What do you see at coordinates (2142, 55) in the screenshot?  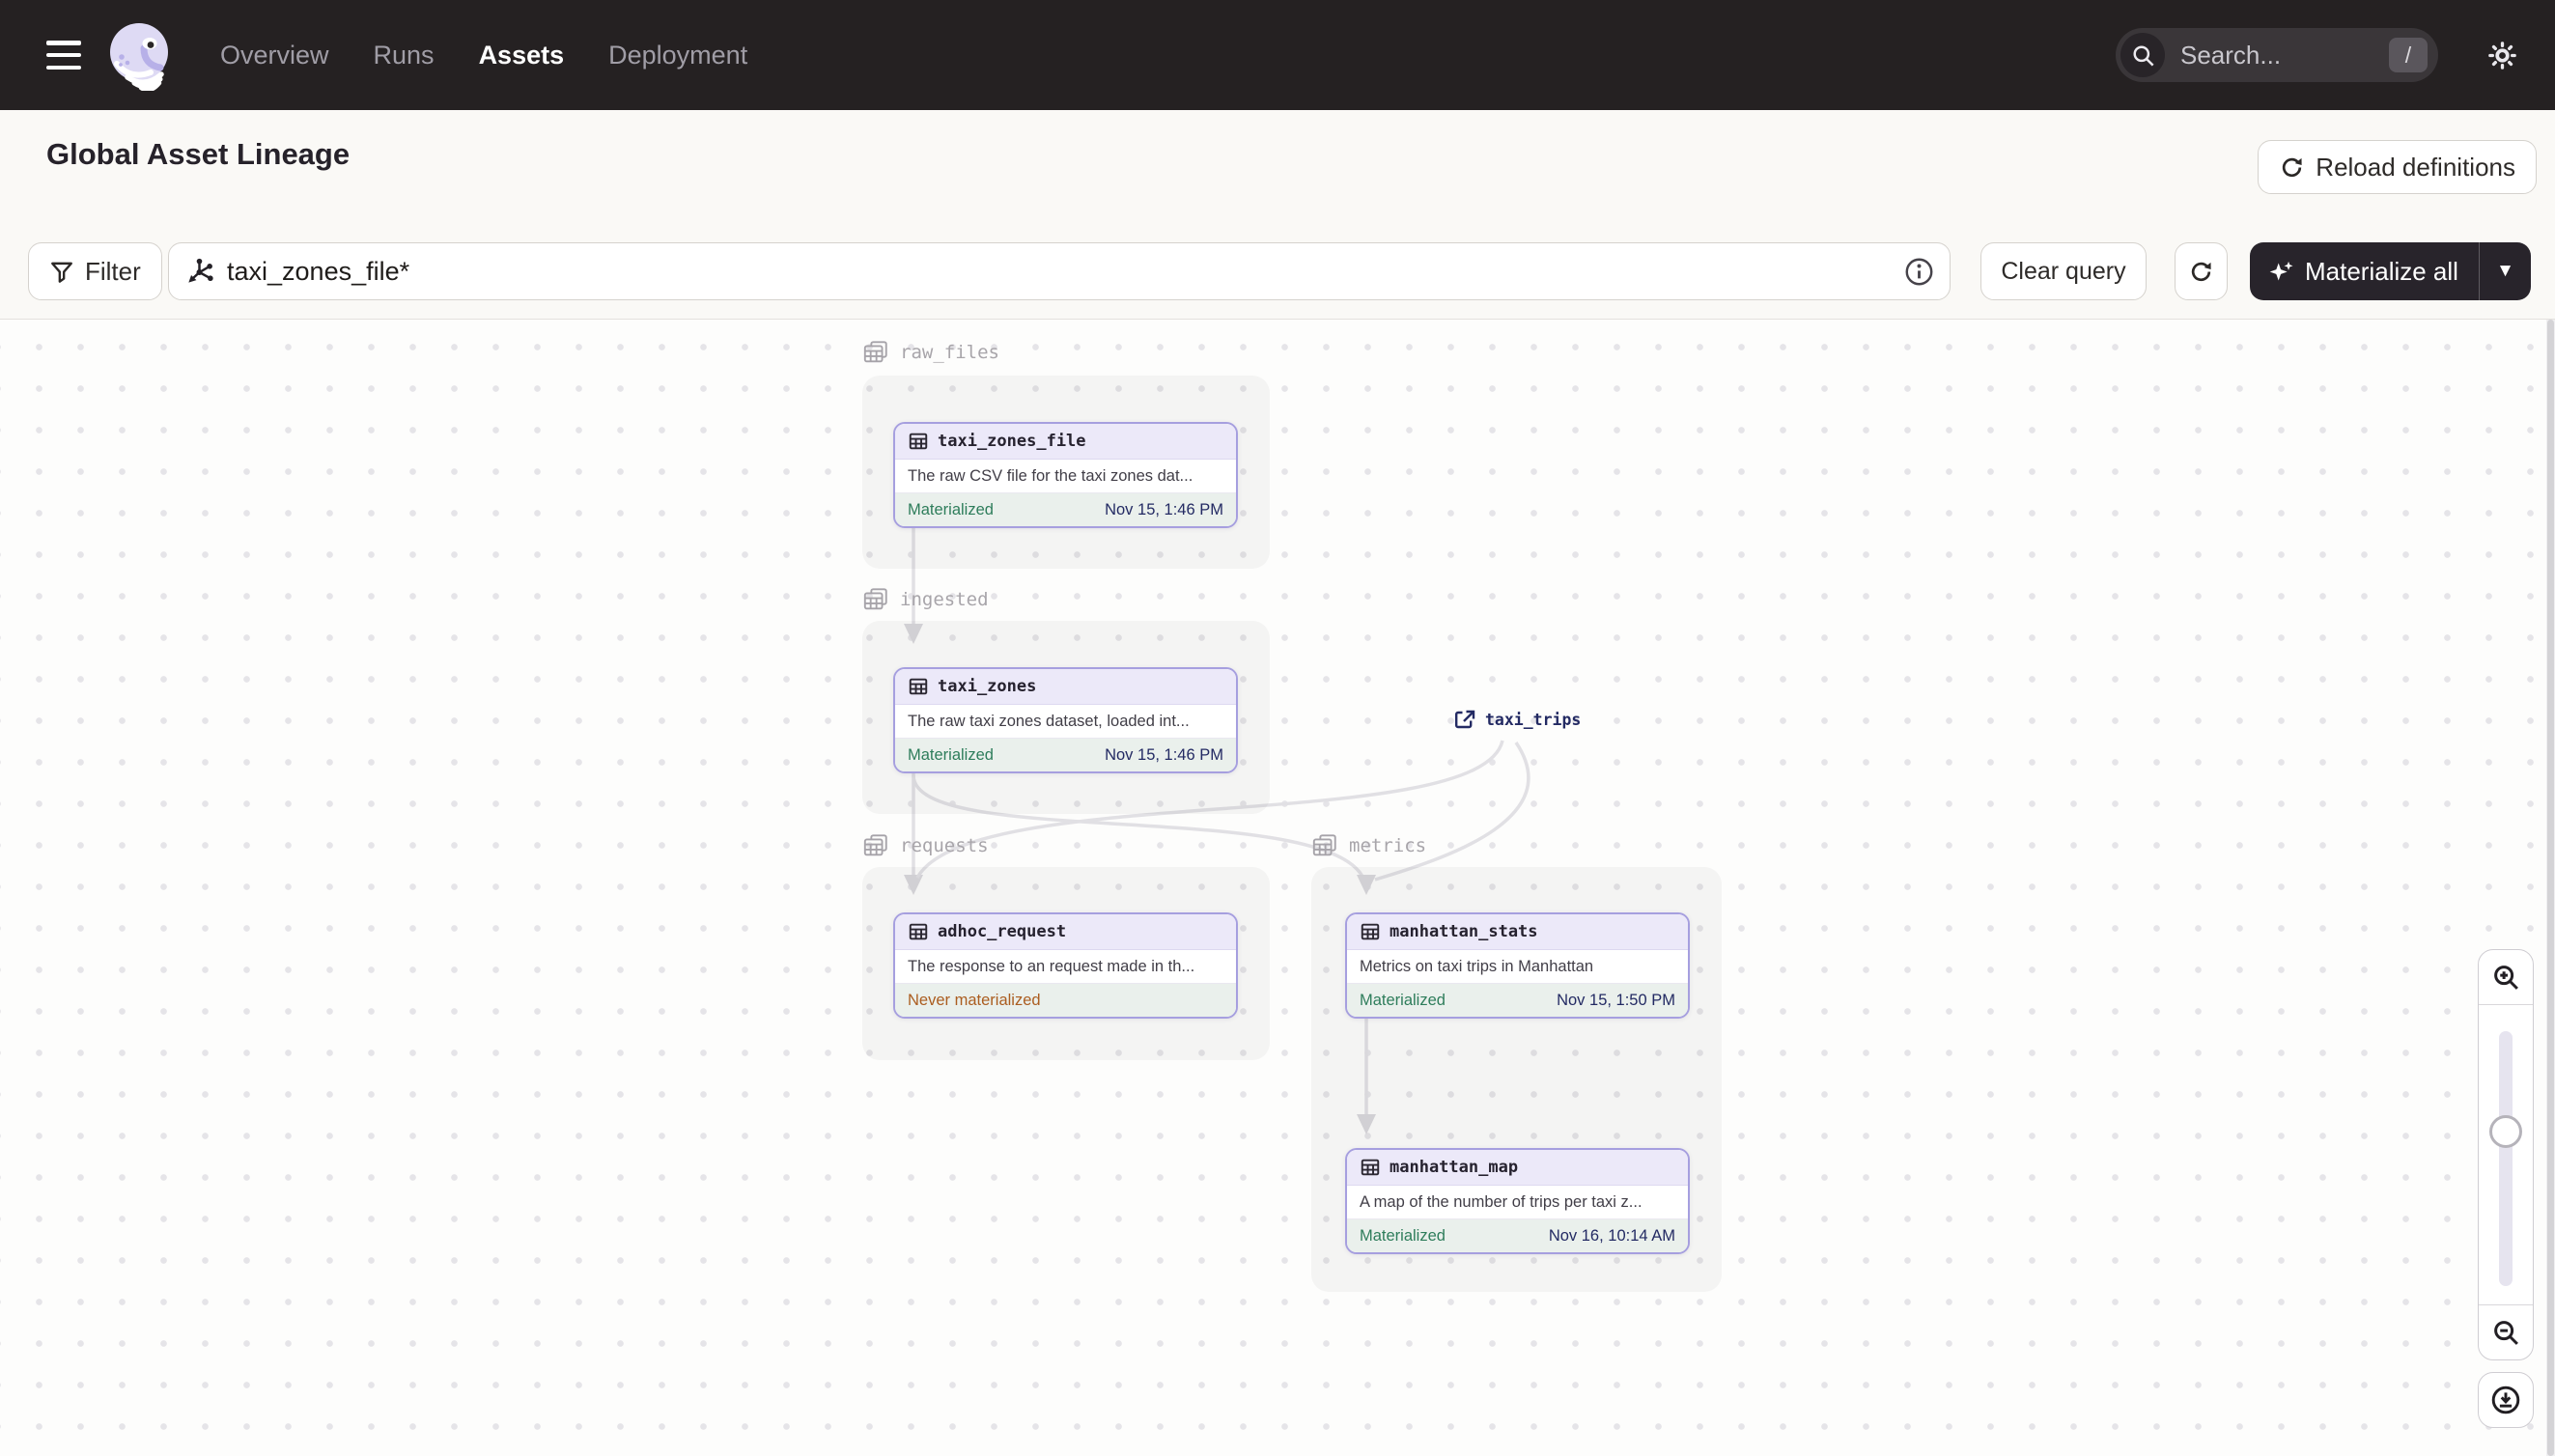 I see `search-icon` at bounding box center [2142, 55].